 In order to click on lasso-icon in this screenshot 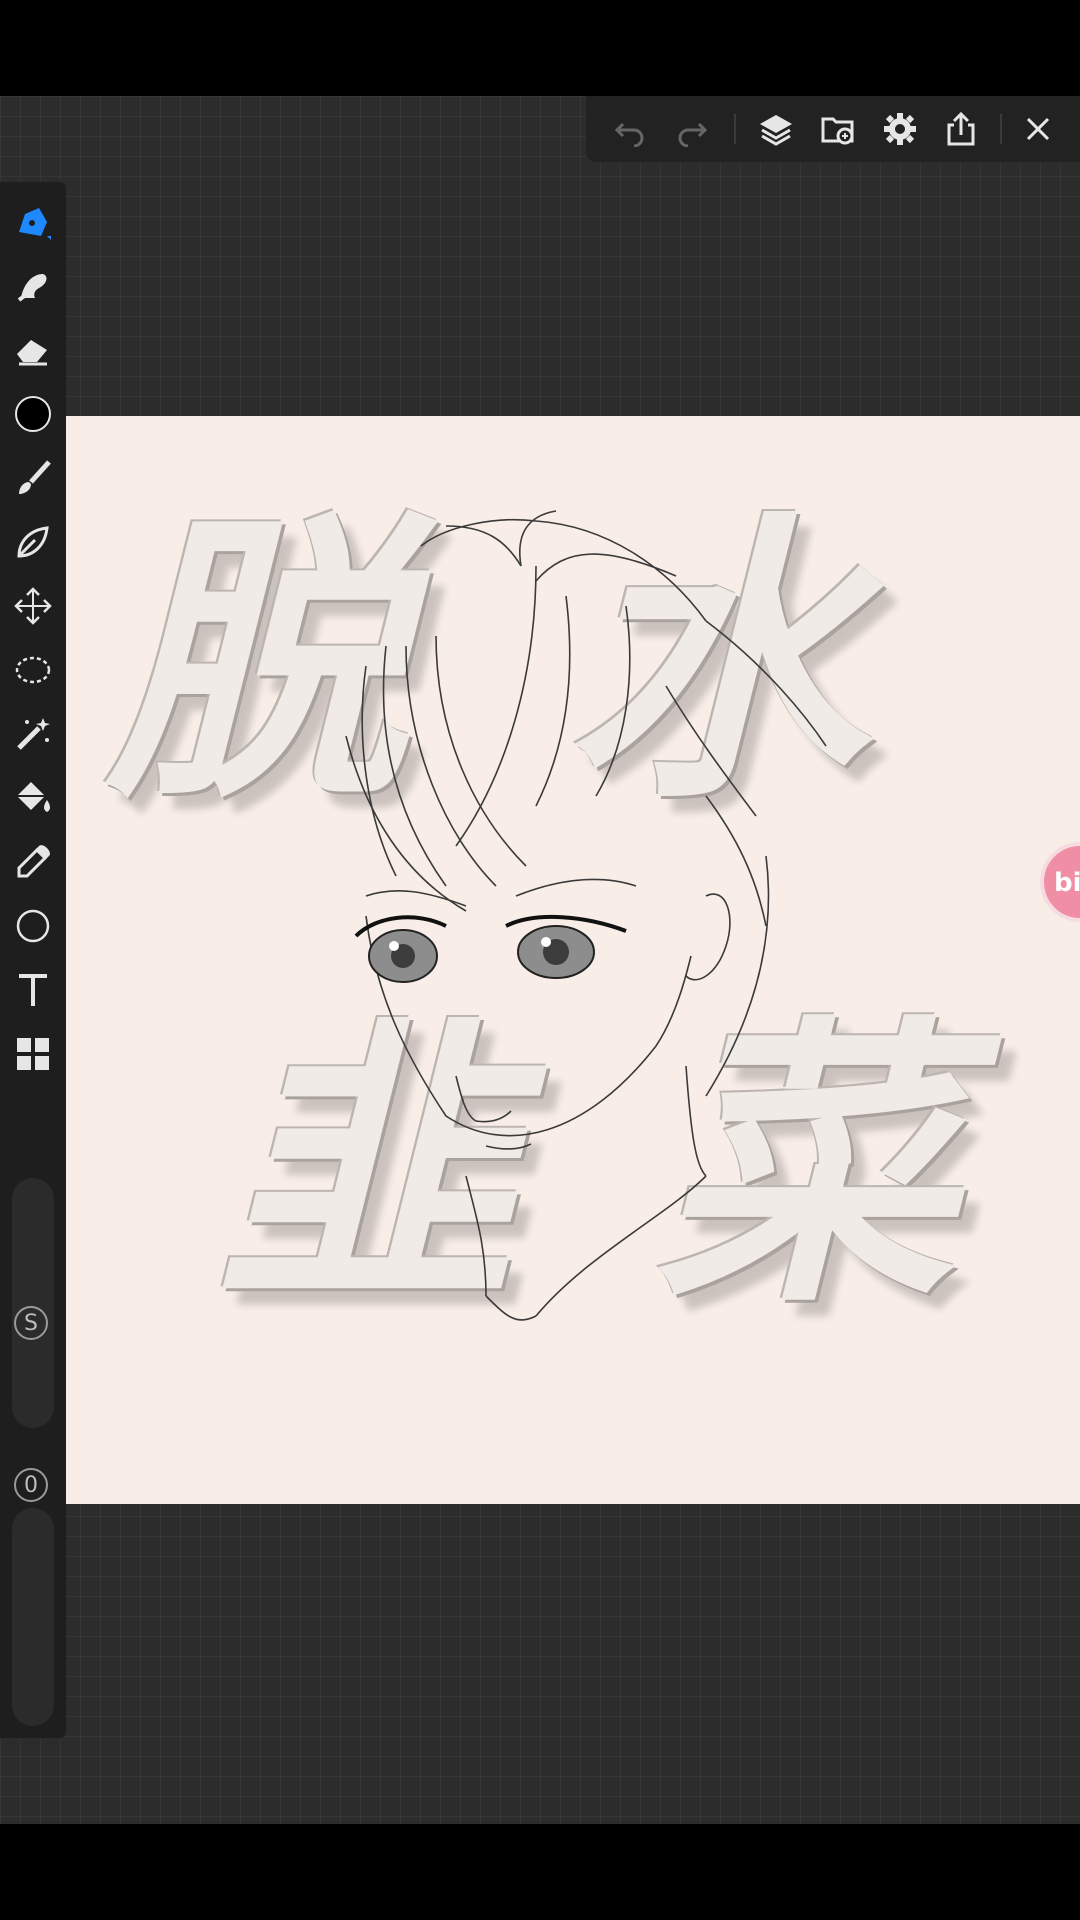, I will do `click(33, 670)`.